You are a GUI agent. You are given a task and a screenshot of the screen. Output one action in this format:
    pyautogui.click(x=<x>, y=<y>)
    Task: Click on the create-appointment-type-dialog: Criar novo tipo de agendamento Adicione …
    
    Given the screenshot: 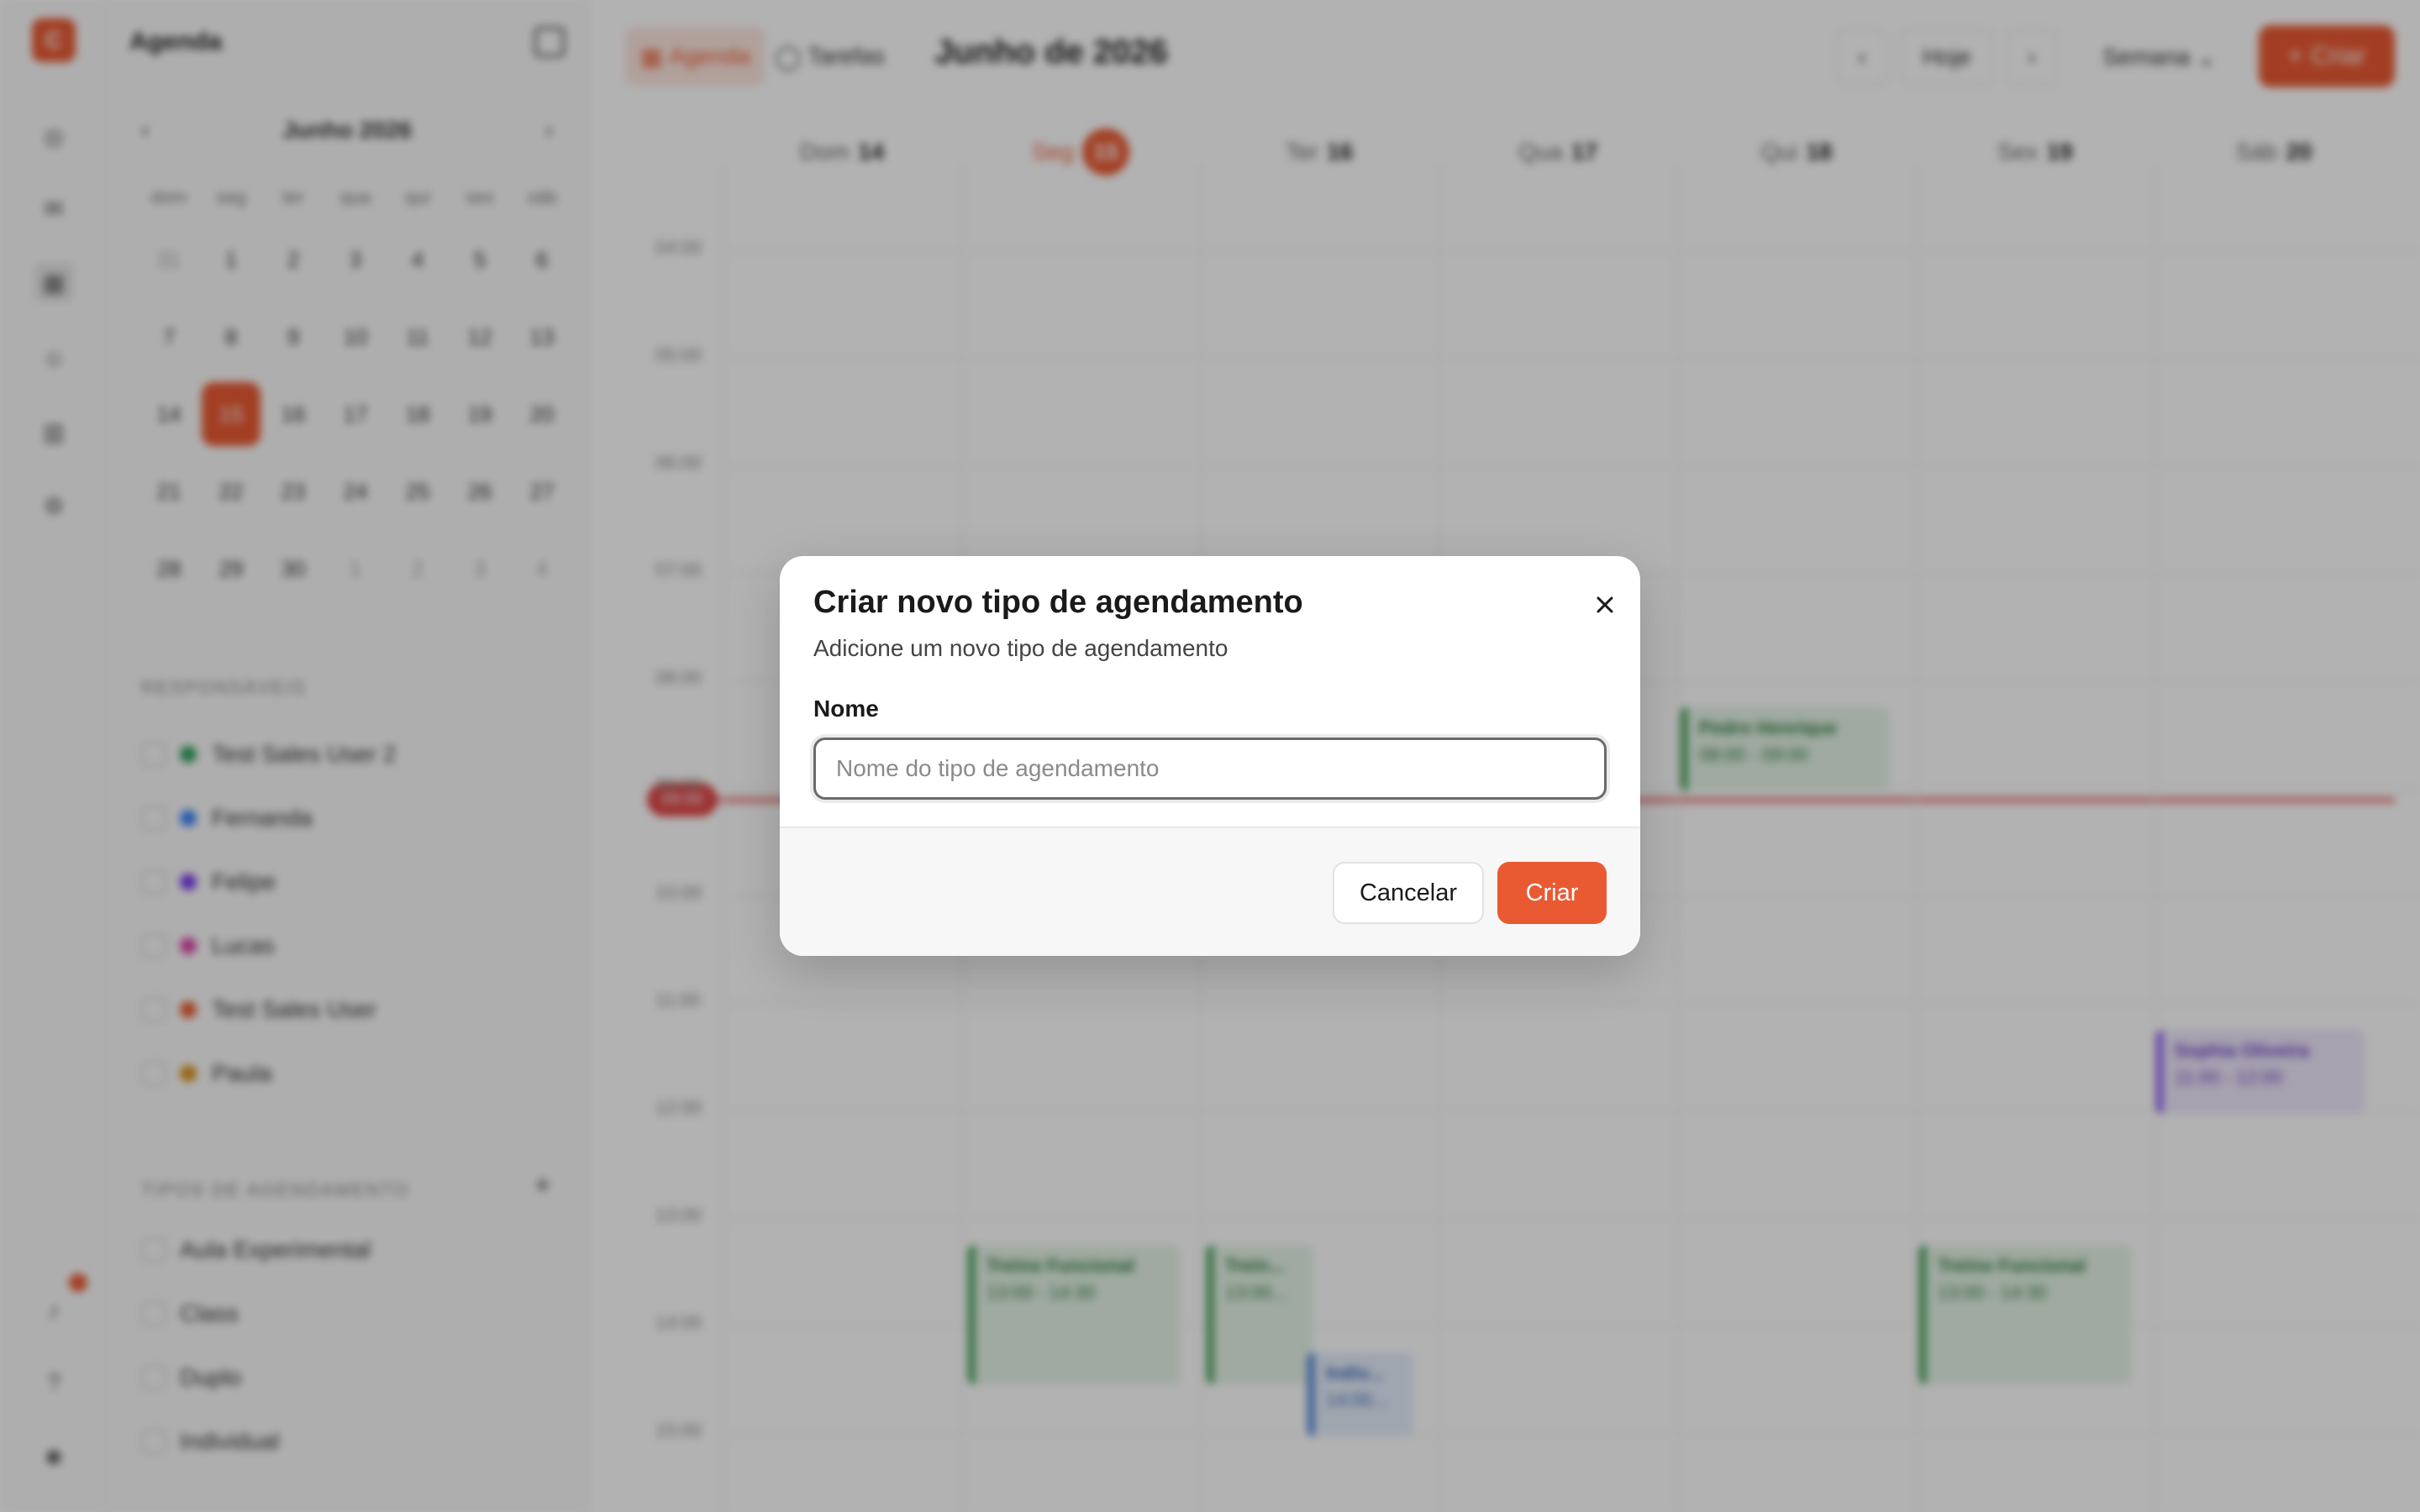 What is the action you would take?
    pyautogui.click(x=1210, y=756)
    